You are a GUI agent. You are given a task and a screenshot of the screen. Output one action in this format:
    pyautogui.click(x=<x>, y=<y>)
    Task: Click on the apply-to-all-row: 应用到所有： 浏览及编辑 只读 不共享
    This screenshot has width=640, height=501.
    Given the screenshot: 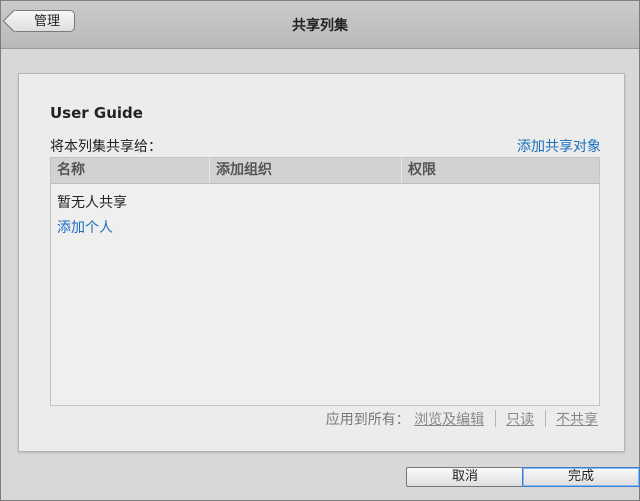 What is the action you would take?
    pyautogui.click(x=462, y=419)
    